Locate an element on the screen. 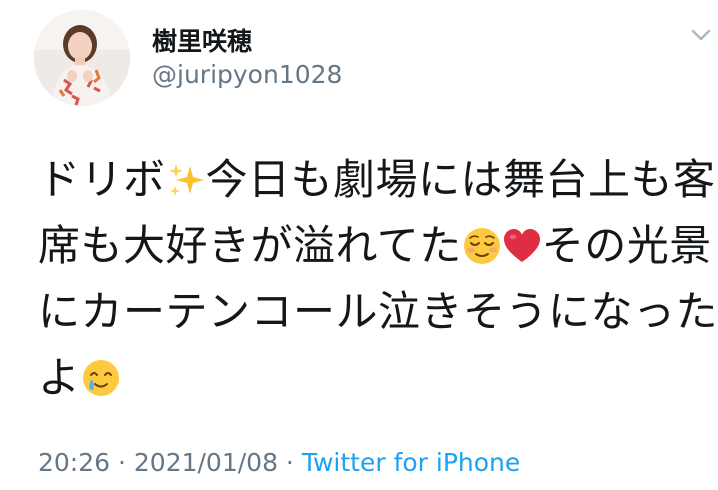 This screenshot has height=490, width=718. tweet-text-line: 席も大好きが溢れてた その光景 is located at coordinates (375, 245).